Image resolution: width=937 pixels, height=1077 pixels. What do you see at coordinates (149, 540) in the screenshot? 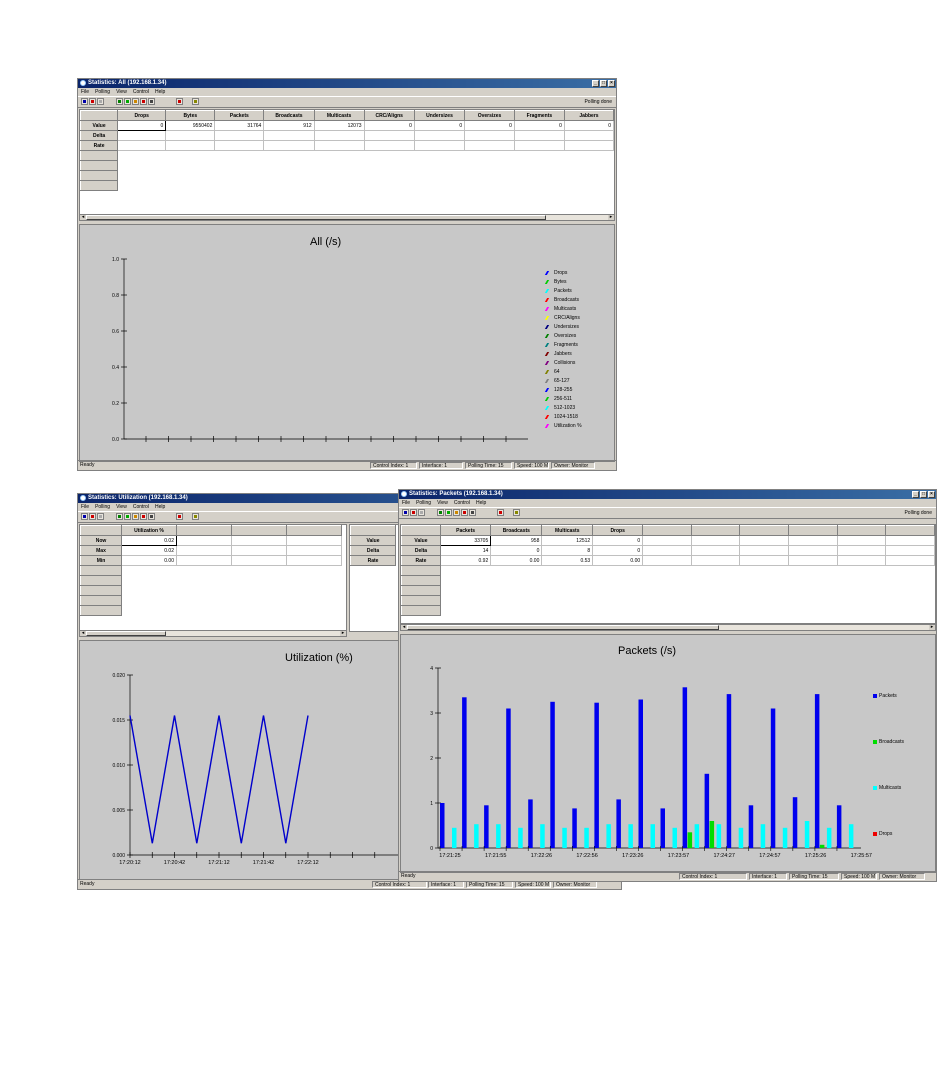
I see `table-cell: 0.02` at bounding box center [149, 540].